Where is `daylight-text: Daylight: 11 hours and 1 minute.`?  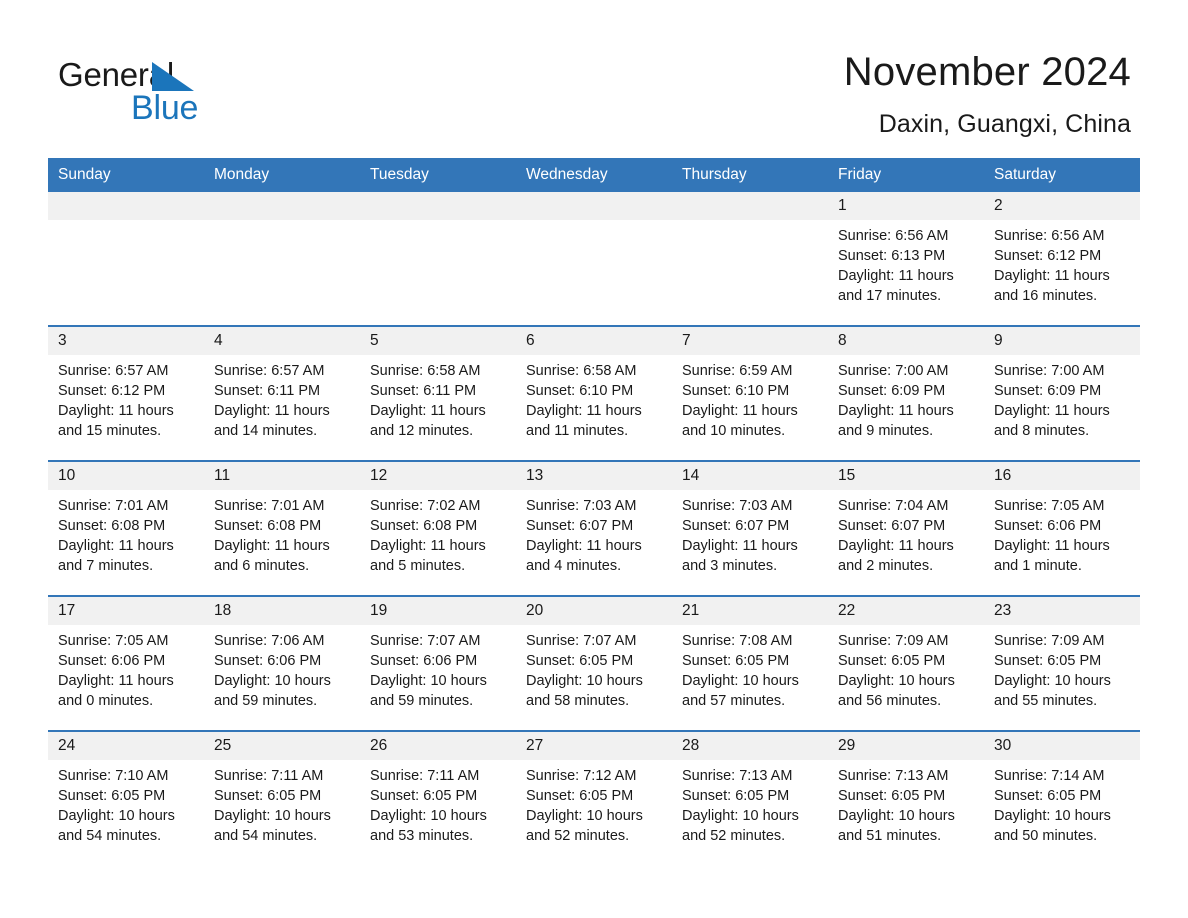 daylight-text: Daylight: 11 hours and 1 minute. is located at coordinates (1052, 556).